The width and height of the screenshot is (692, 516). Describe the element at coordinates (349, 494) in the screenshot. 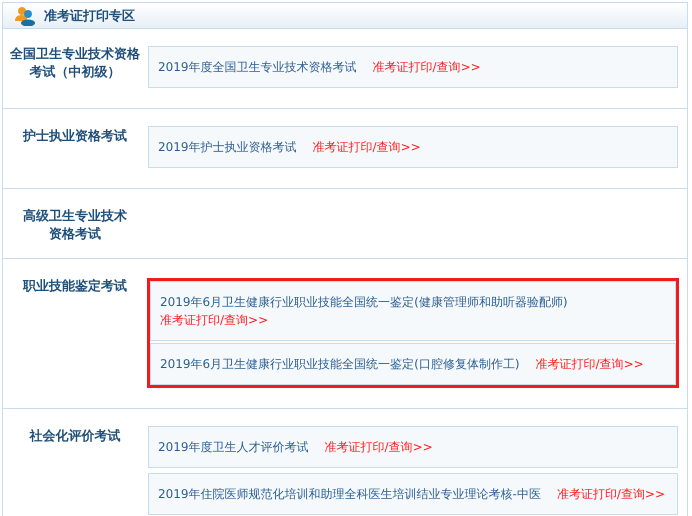

I see `exam-name: 2019年住院医师规范化培训和助理全科医生培训结业专业理论考核-中医` at that location.